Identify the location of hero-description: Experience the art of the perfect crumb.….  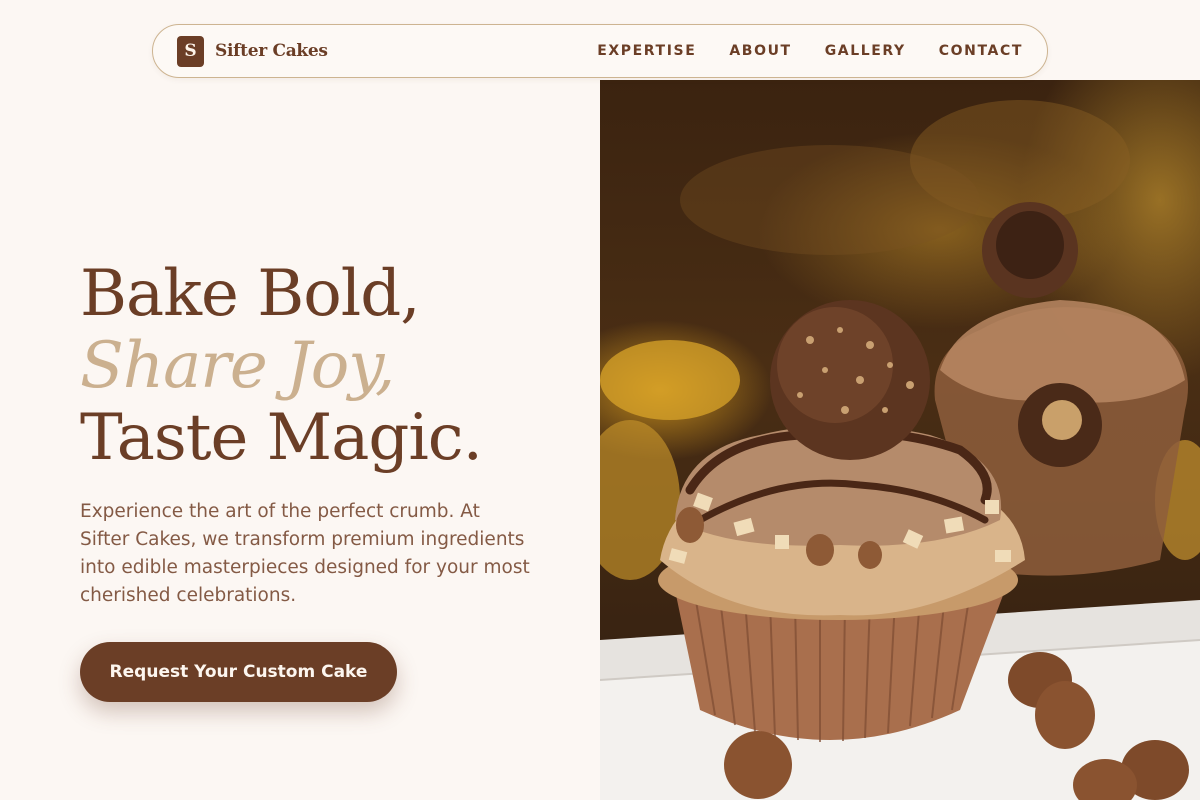
(305, 553).